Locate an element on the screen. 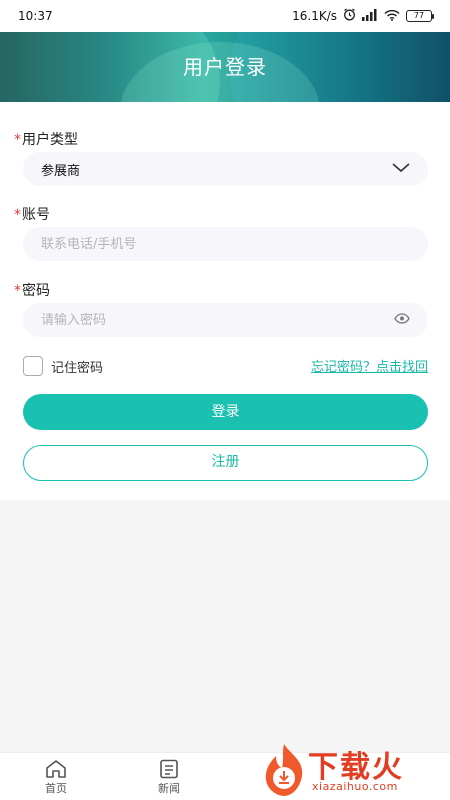 This screenshot has height=800, width=450. user-type-label: *用户类型 is located at coordinates (46, 140).